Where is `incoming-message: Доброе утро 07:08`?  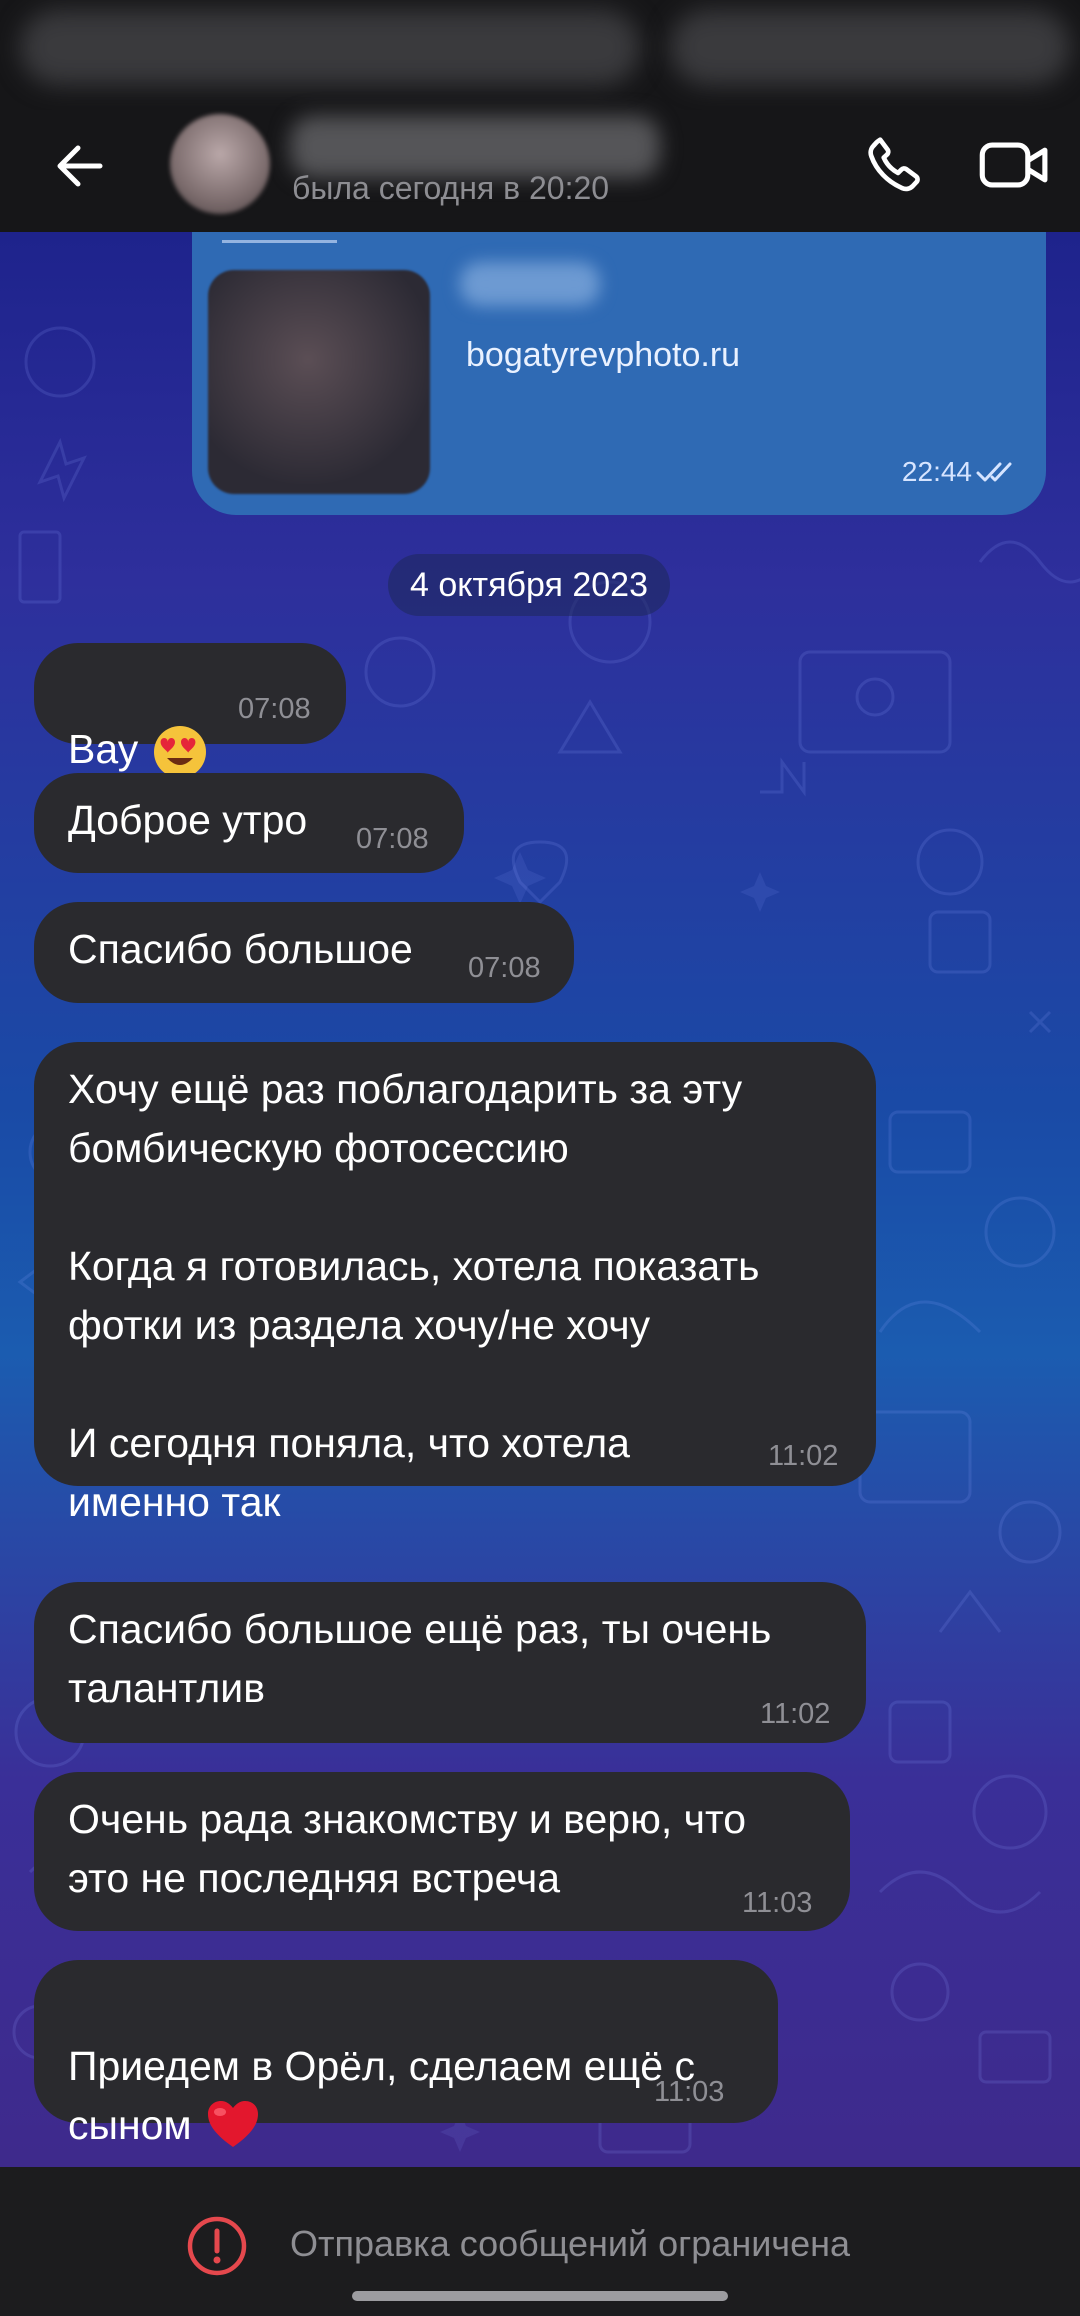
incoming-message: Доброе утро 07:08 is located at coordinates (249, 823).